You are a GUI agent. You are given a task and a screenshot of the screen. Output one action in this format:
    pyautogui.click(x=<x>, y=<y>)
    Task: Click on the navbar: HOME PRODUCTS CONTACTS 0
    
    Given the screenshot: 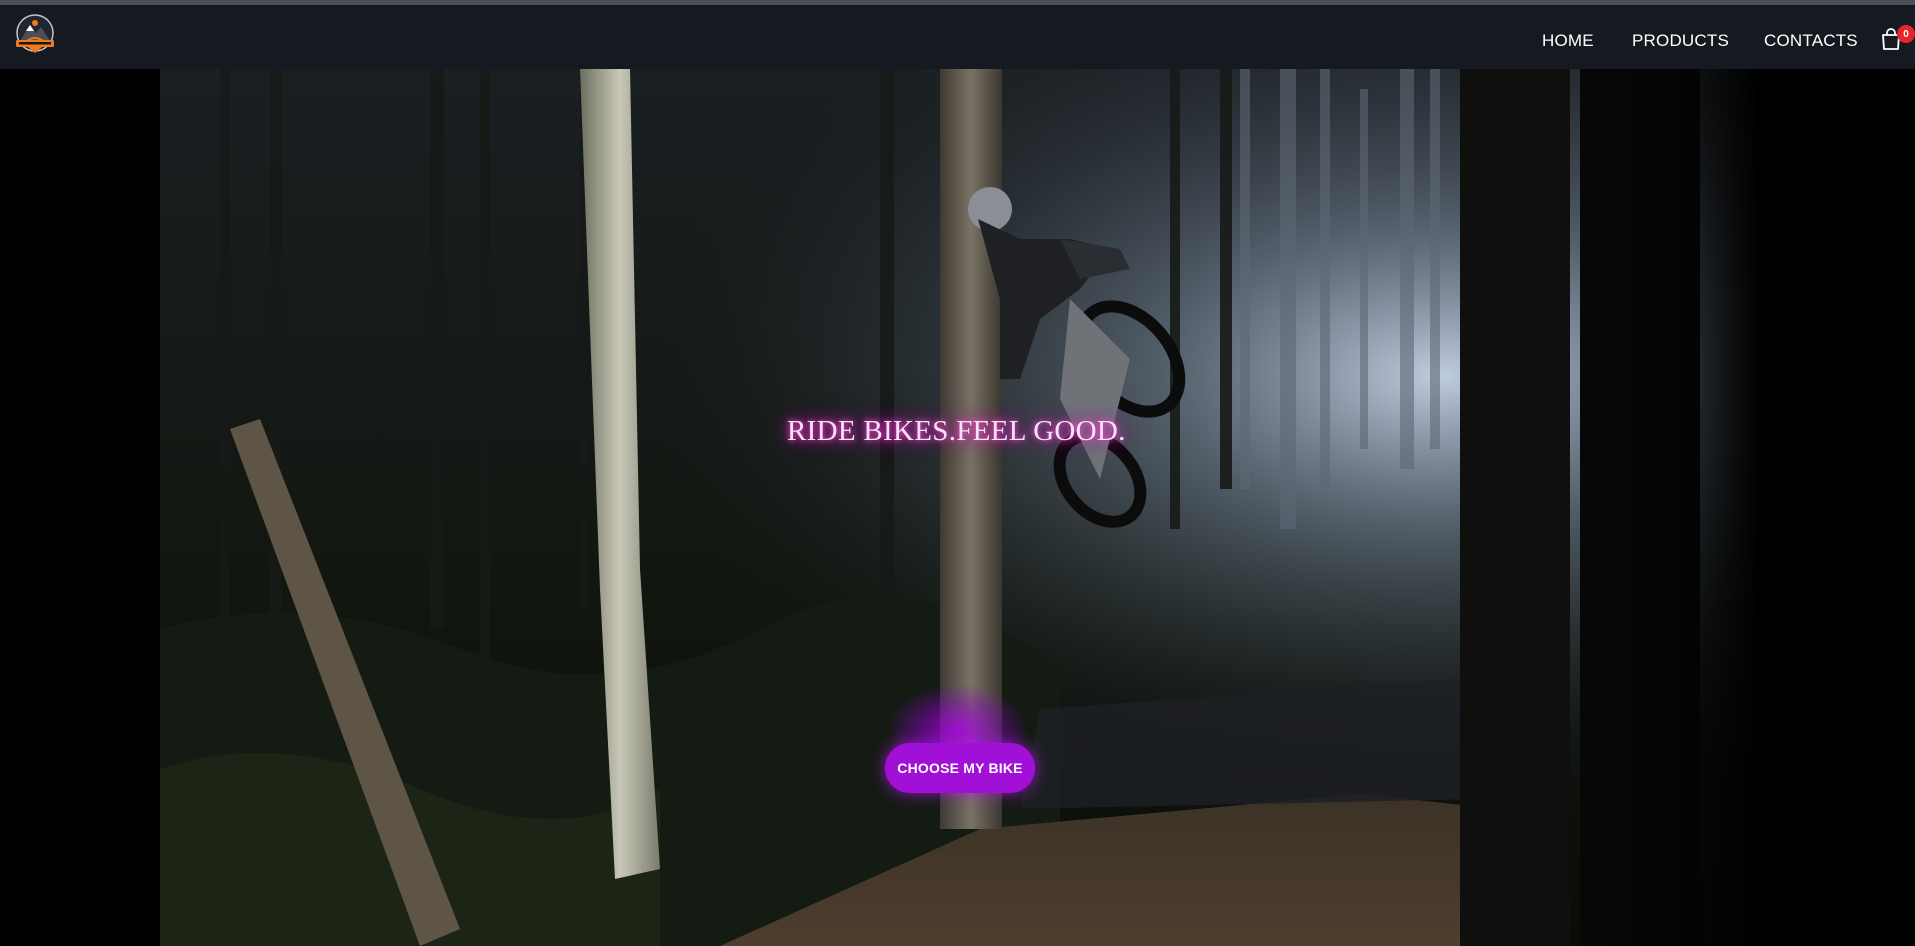 What is the action you would take?
    pyautogui.click(x=957, y=37)
    